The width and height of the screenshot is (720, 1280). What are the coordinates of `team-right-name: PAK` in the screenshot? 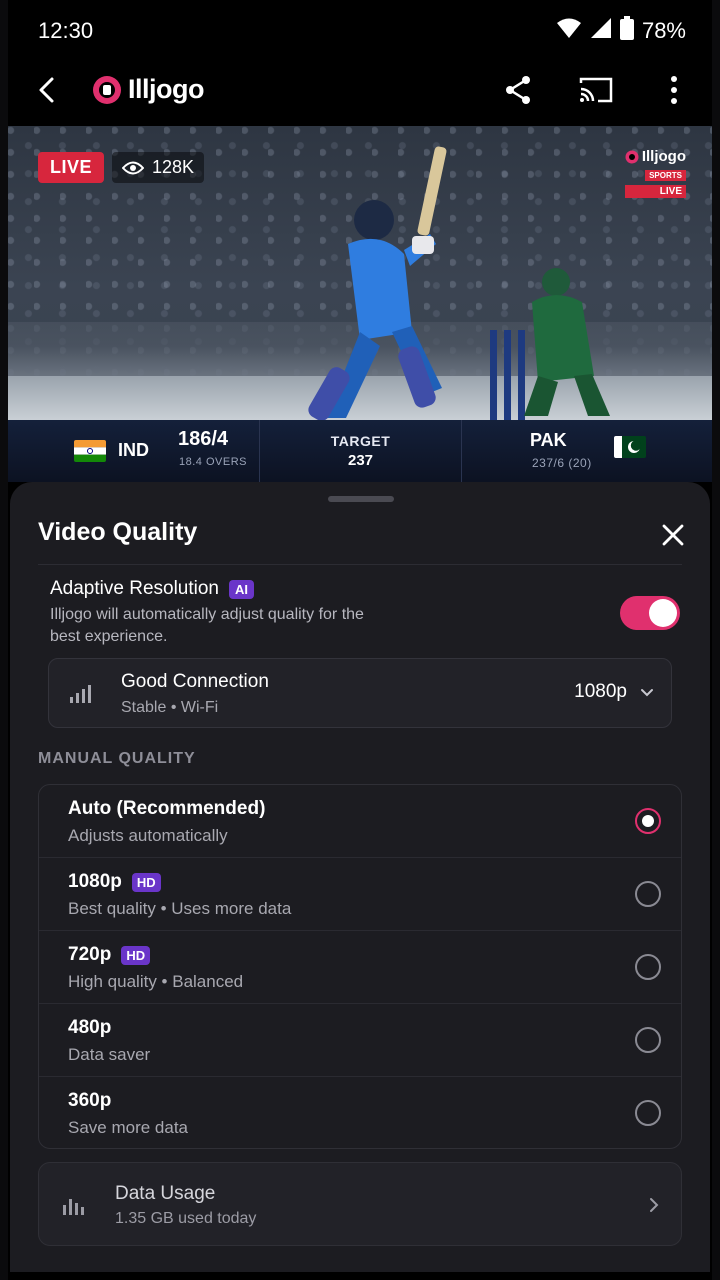 It's located at (548, 440).